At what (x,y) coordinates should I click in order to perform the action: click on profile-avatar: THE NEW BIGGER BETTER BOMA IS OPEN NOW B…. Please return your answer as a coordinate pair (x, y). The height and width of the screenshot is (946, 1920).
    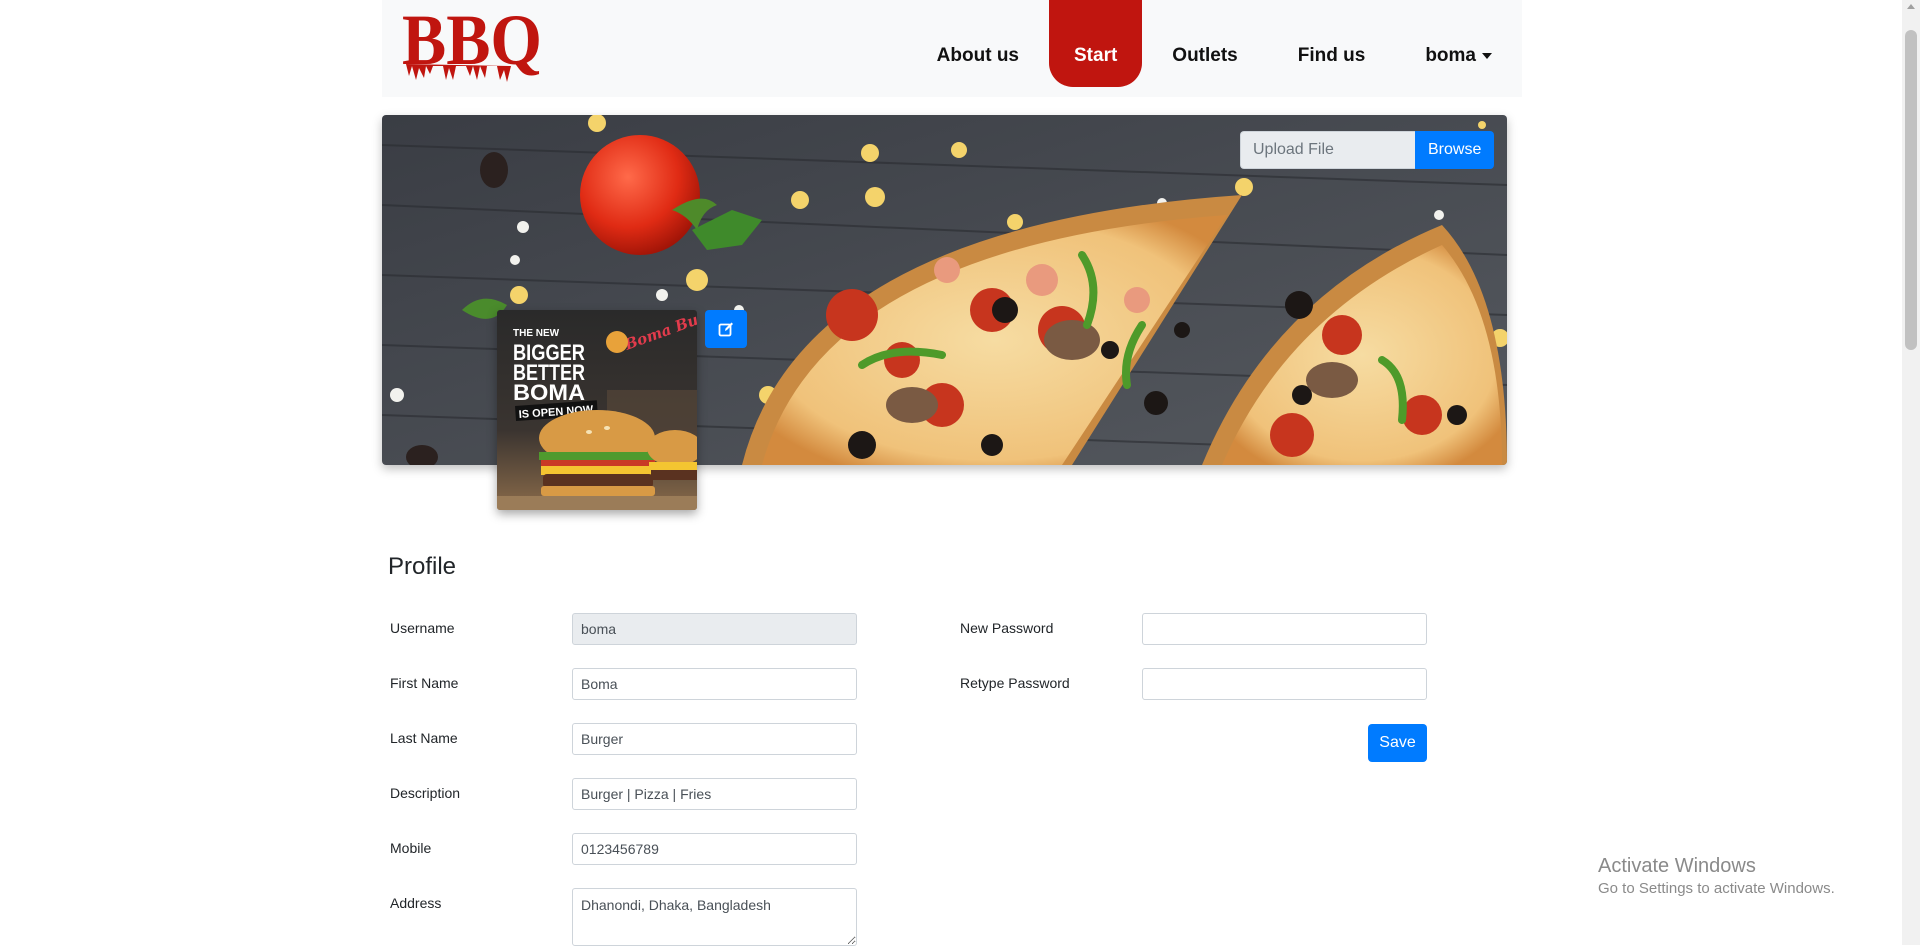
    Looking at the image, I should click on (597, 410).